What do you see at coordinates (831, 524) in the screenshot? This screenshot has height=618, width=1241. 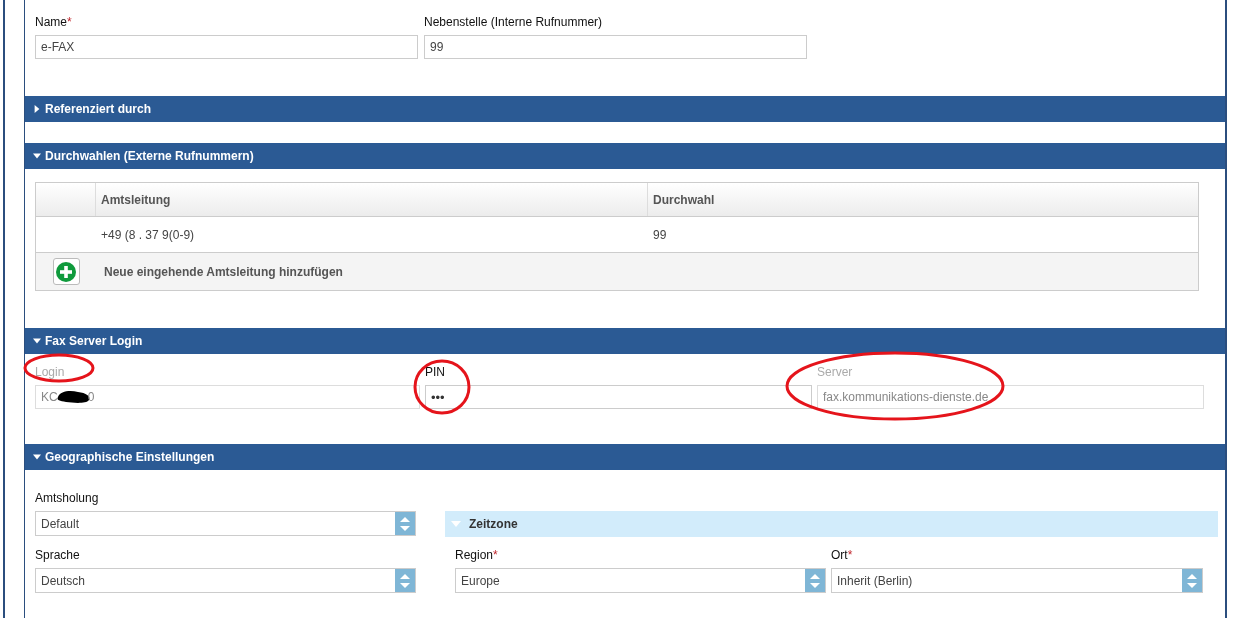 I see `subsection-header: Zeitzone` at bounding box center [831, 524].